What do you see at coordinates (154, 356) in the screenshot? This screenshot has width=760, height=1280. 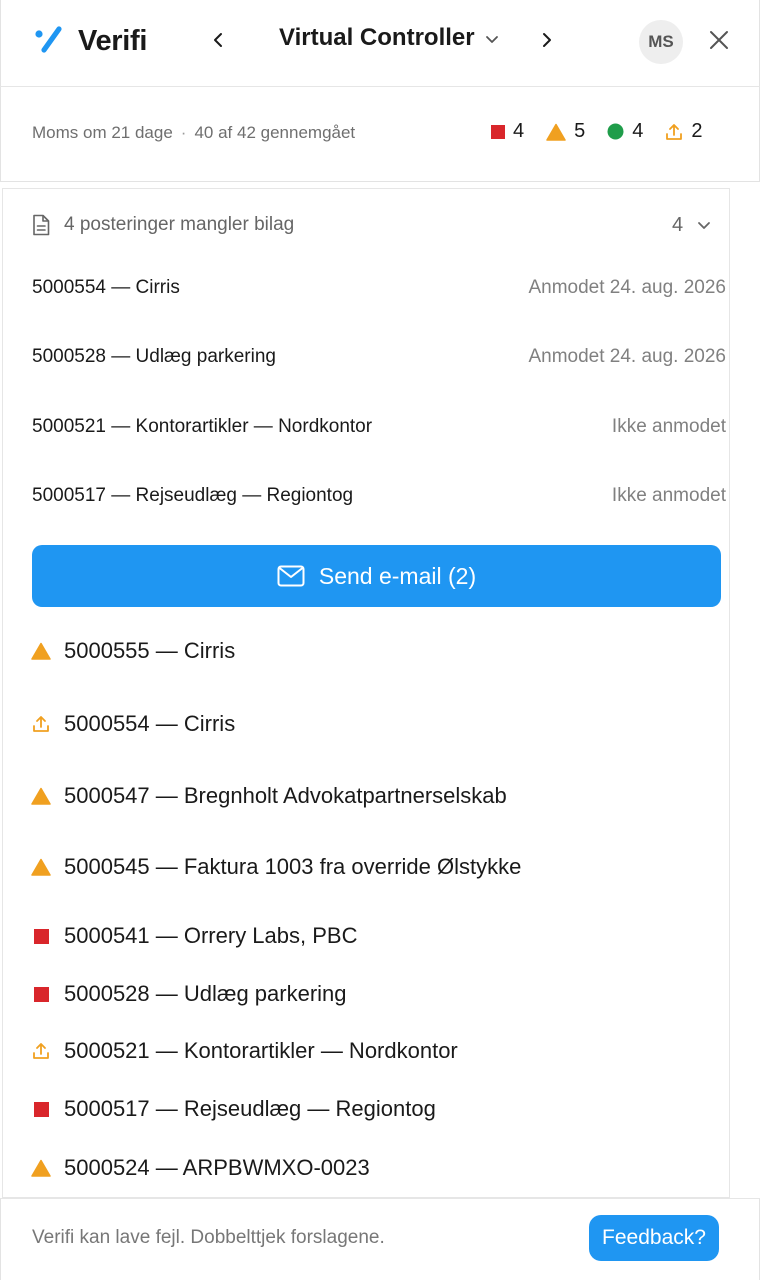 I see `posting-name: 5000528 — Udlæg parkering` at bounding box center [154, 356].